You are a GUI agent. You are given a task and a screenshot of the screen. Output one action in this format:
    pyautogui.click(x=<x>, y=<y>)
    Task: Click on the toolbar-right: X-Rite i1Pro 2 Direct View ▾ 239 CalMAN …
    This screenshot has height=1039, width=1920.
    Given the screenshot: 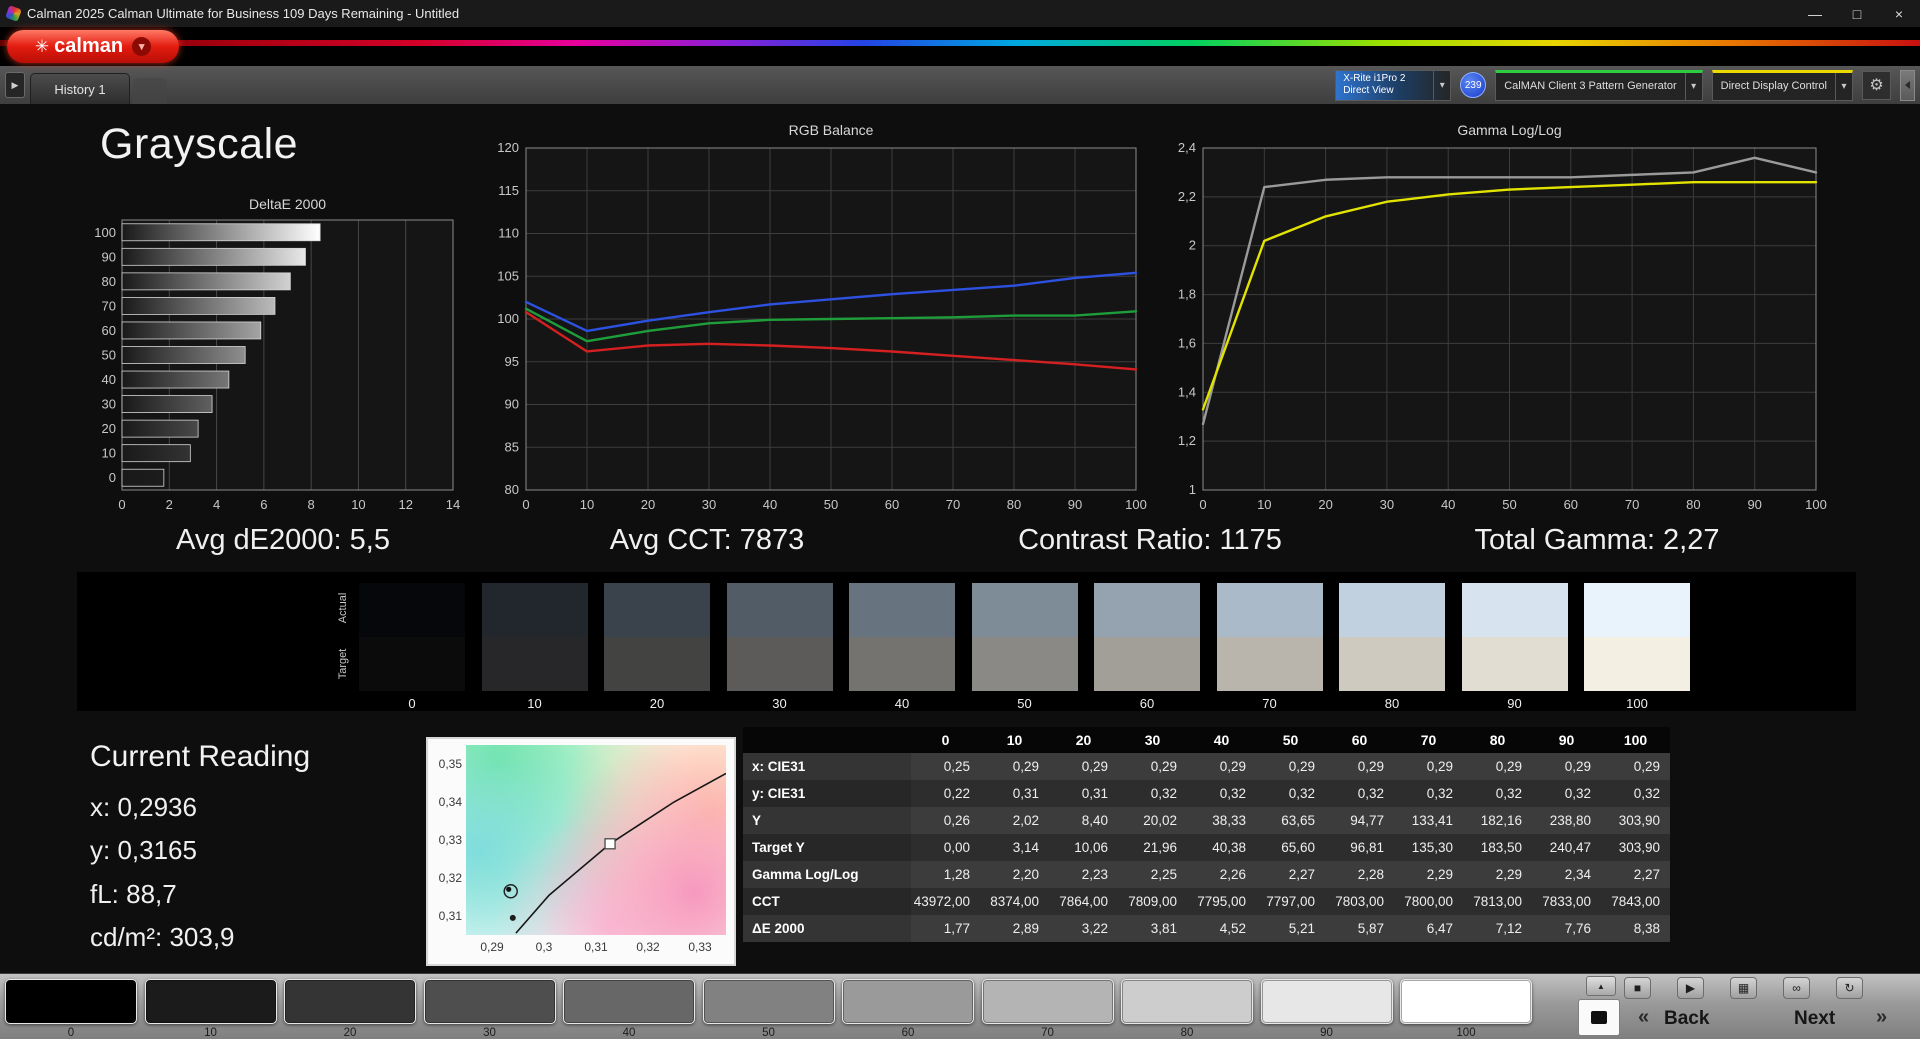 What is the action you would take?
    pyautogui.click(x=1627, y=85)
    